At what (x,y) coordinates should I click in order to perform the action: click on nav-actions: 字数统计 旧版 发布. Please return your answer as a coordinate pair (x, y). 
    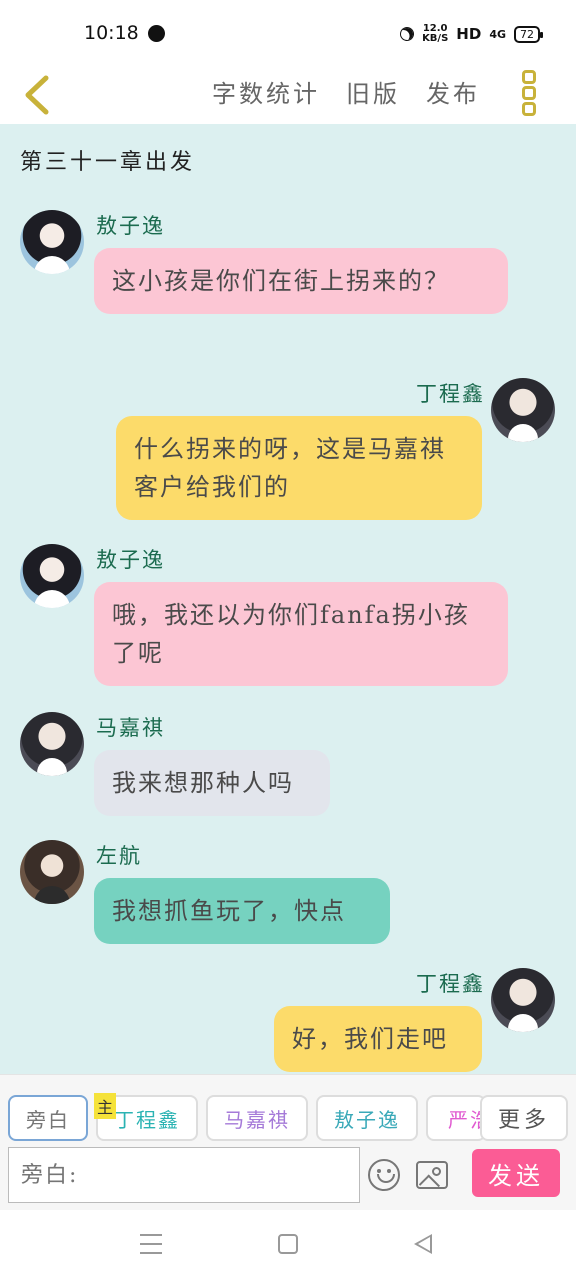
    Looking at the image, I should click on (346, 91).